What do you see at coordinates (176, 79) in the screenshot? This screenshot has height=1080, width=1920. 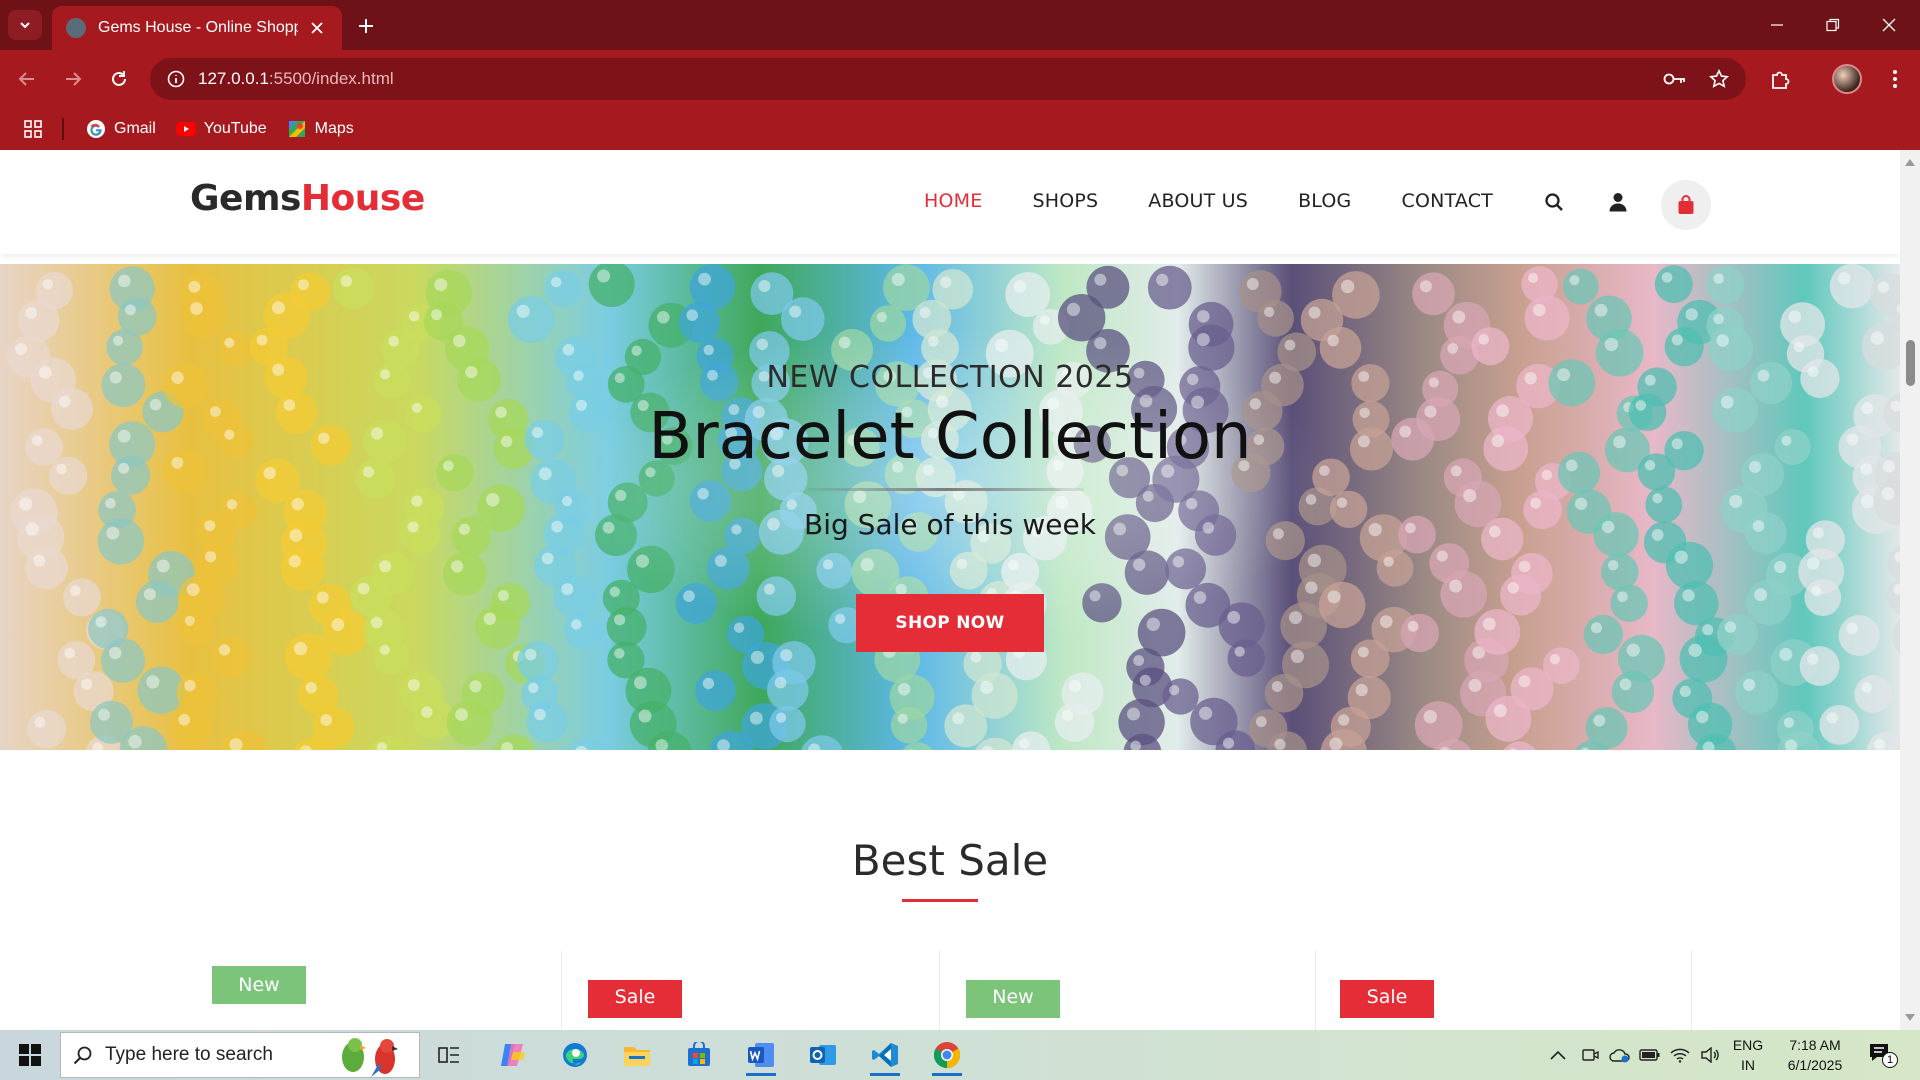 I see `site-info-button` at bounding box center [176, 79].